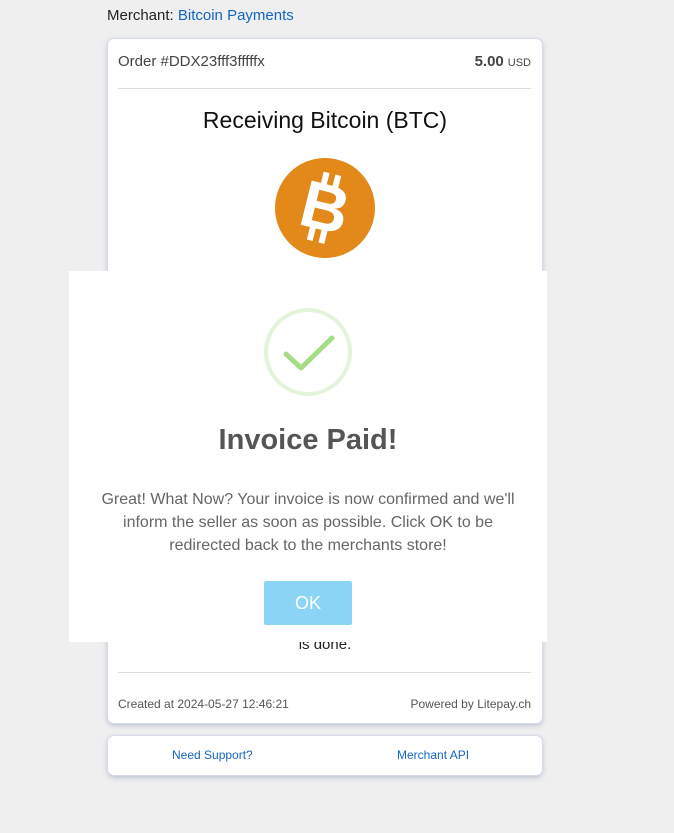 This screenshot has height=833, width=674. Describe the element at coordinates (308, 352) in the screenshot. I see `success-check-icon` at that location.